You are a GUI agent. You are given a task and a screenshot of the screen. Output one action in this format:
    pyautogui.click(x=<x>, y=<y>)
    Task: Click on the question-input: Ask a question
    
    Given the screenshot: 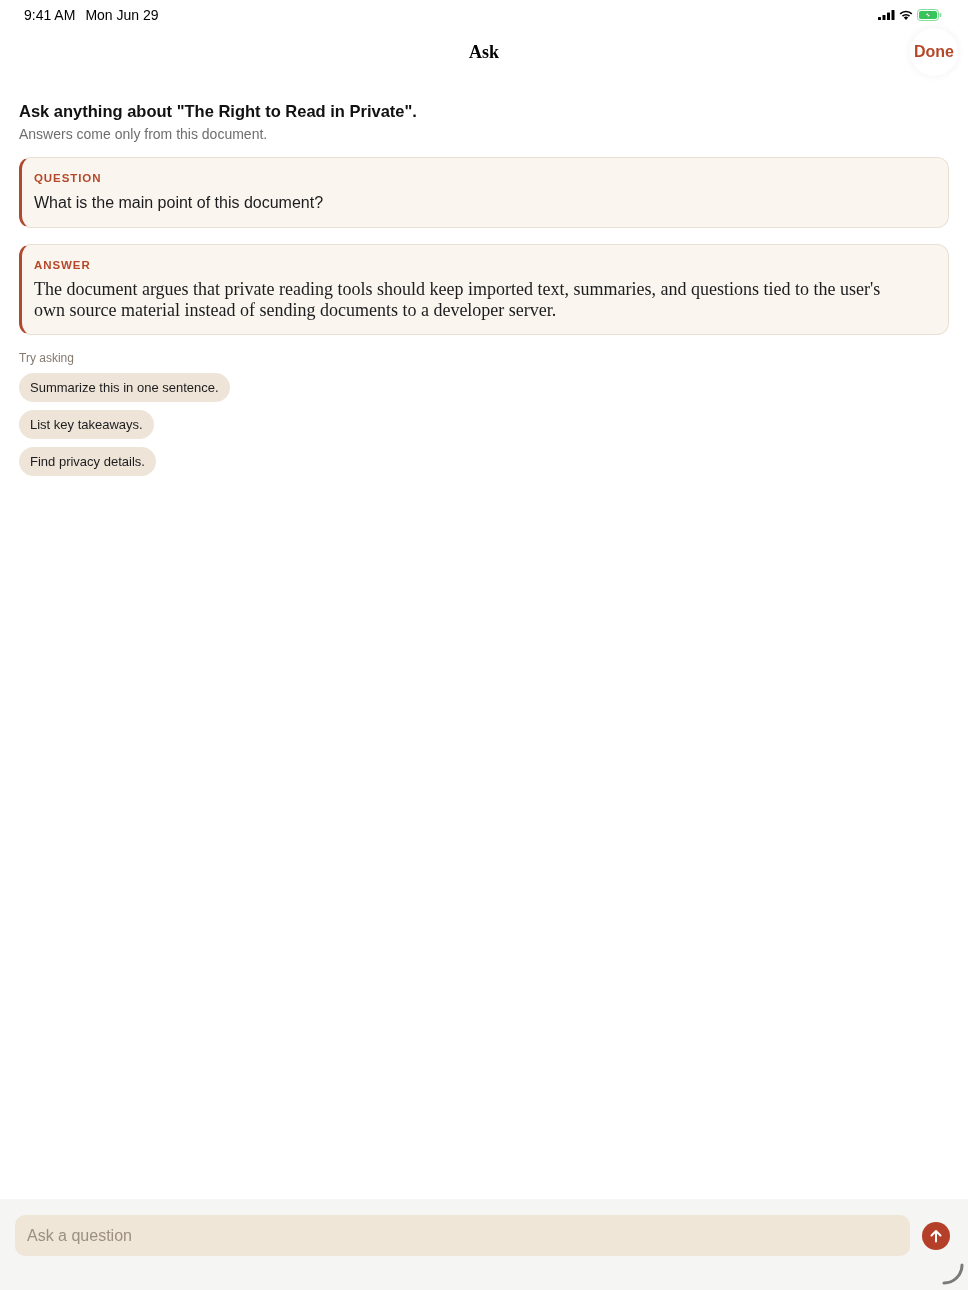 What is the action you would take?
    pyautogui.click(x=462, y=1235)
    